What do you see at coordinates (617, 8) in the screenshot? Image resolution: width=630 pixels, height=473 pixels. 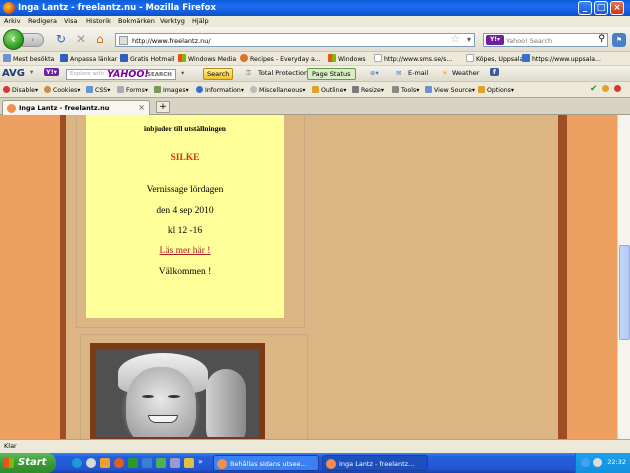 I see `close-button: ×` at bounding box center [617, 8].